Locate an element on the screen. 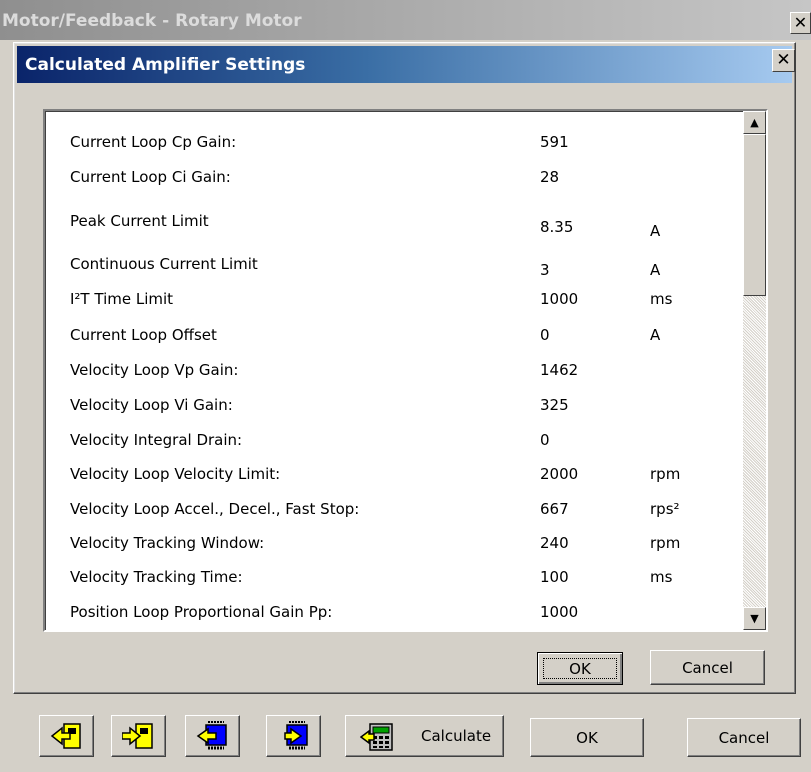 The width and height of the screenshot is (811, 772). setting-value: 591 is located at coordinates (554, 142).